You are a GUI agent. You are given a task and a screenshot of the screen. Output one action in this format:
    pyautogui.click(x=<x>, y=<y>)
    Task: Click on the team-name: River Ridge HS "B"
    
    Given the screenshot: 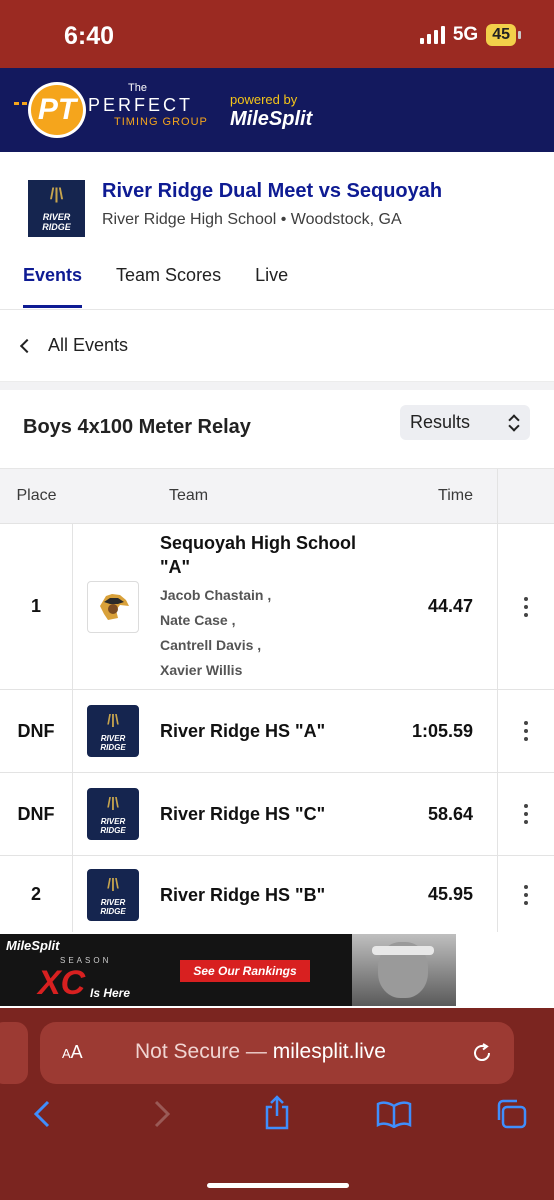 What is the action you would take?
    pyautogui.click(x=242, y=895)
    